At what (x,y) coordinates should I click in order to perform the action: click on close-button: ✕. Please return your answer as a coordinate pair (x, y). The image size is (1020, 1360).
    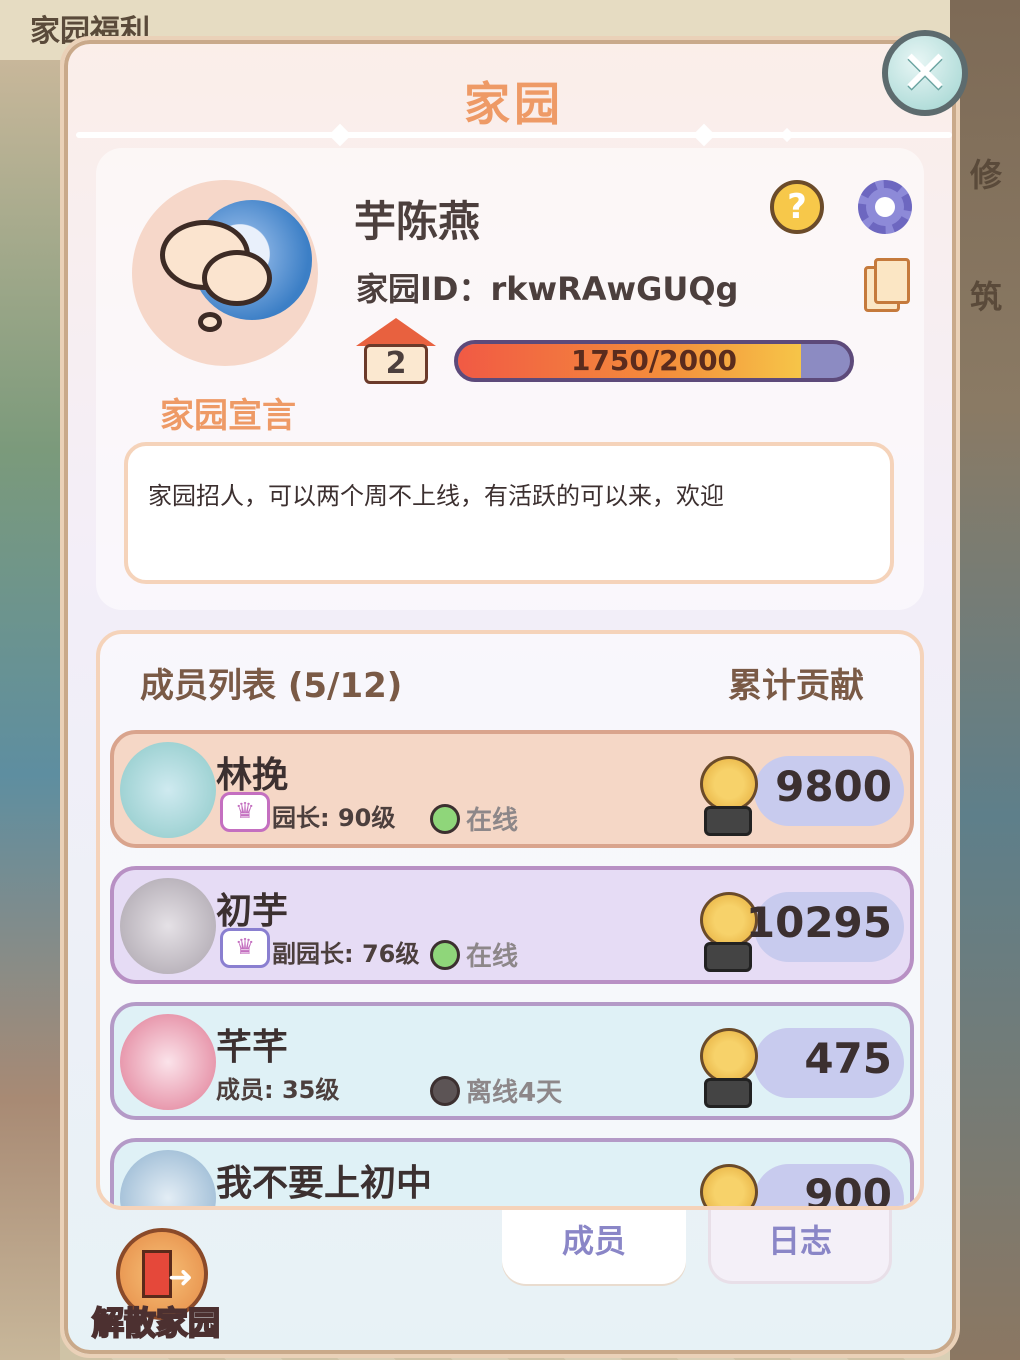
    Looking at the image, I should click on (925, 73).